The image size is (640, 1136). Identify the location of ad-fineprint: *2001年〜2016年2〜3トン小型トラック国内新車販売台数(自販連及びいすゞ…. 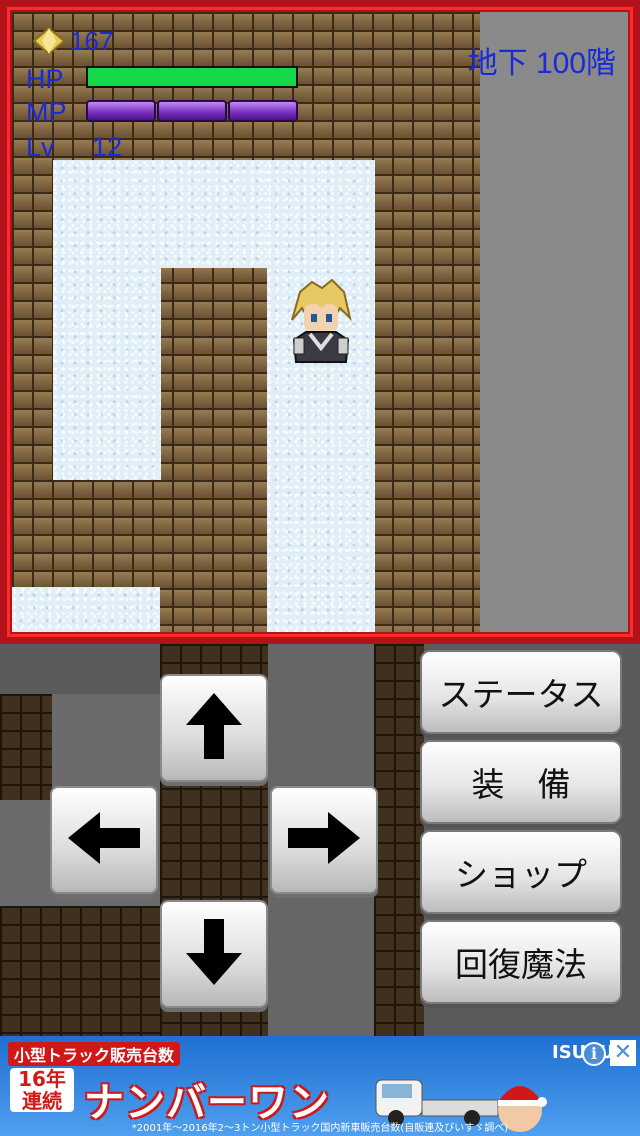
(320, 1128).